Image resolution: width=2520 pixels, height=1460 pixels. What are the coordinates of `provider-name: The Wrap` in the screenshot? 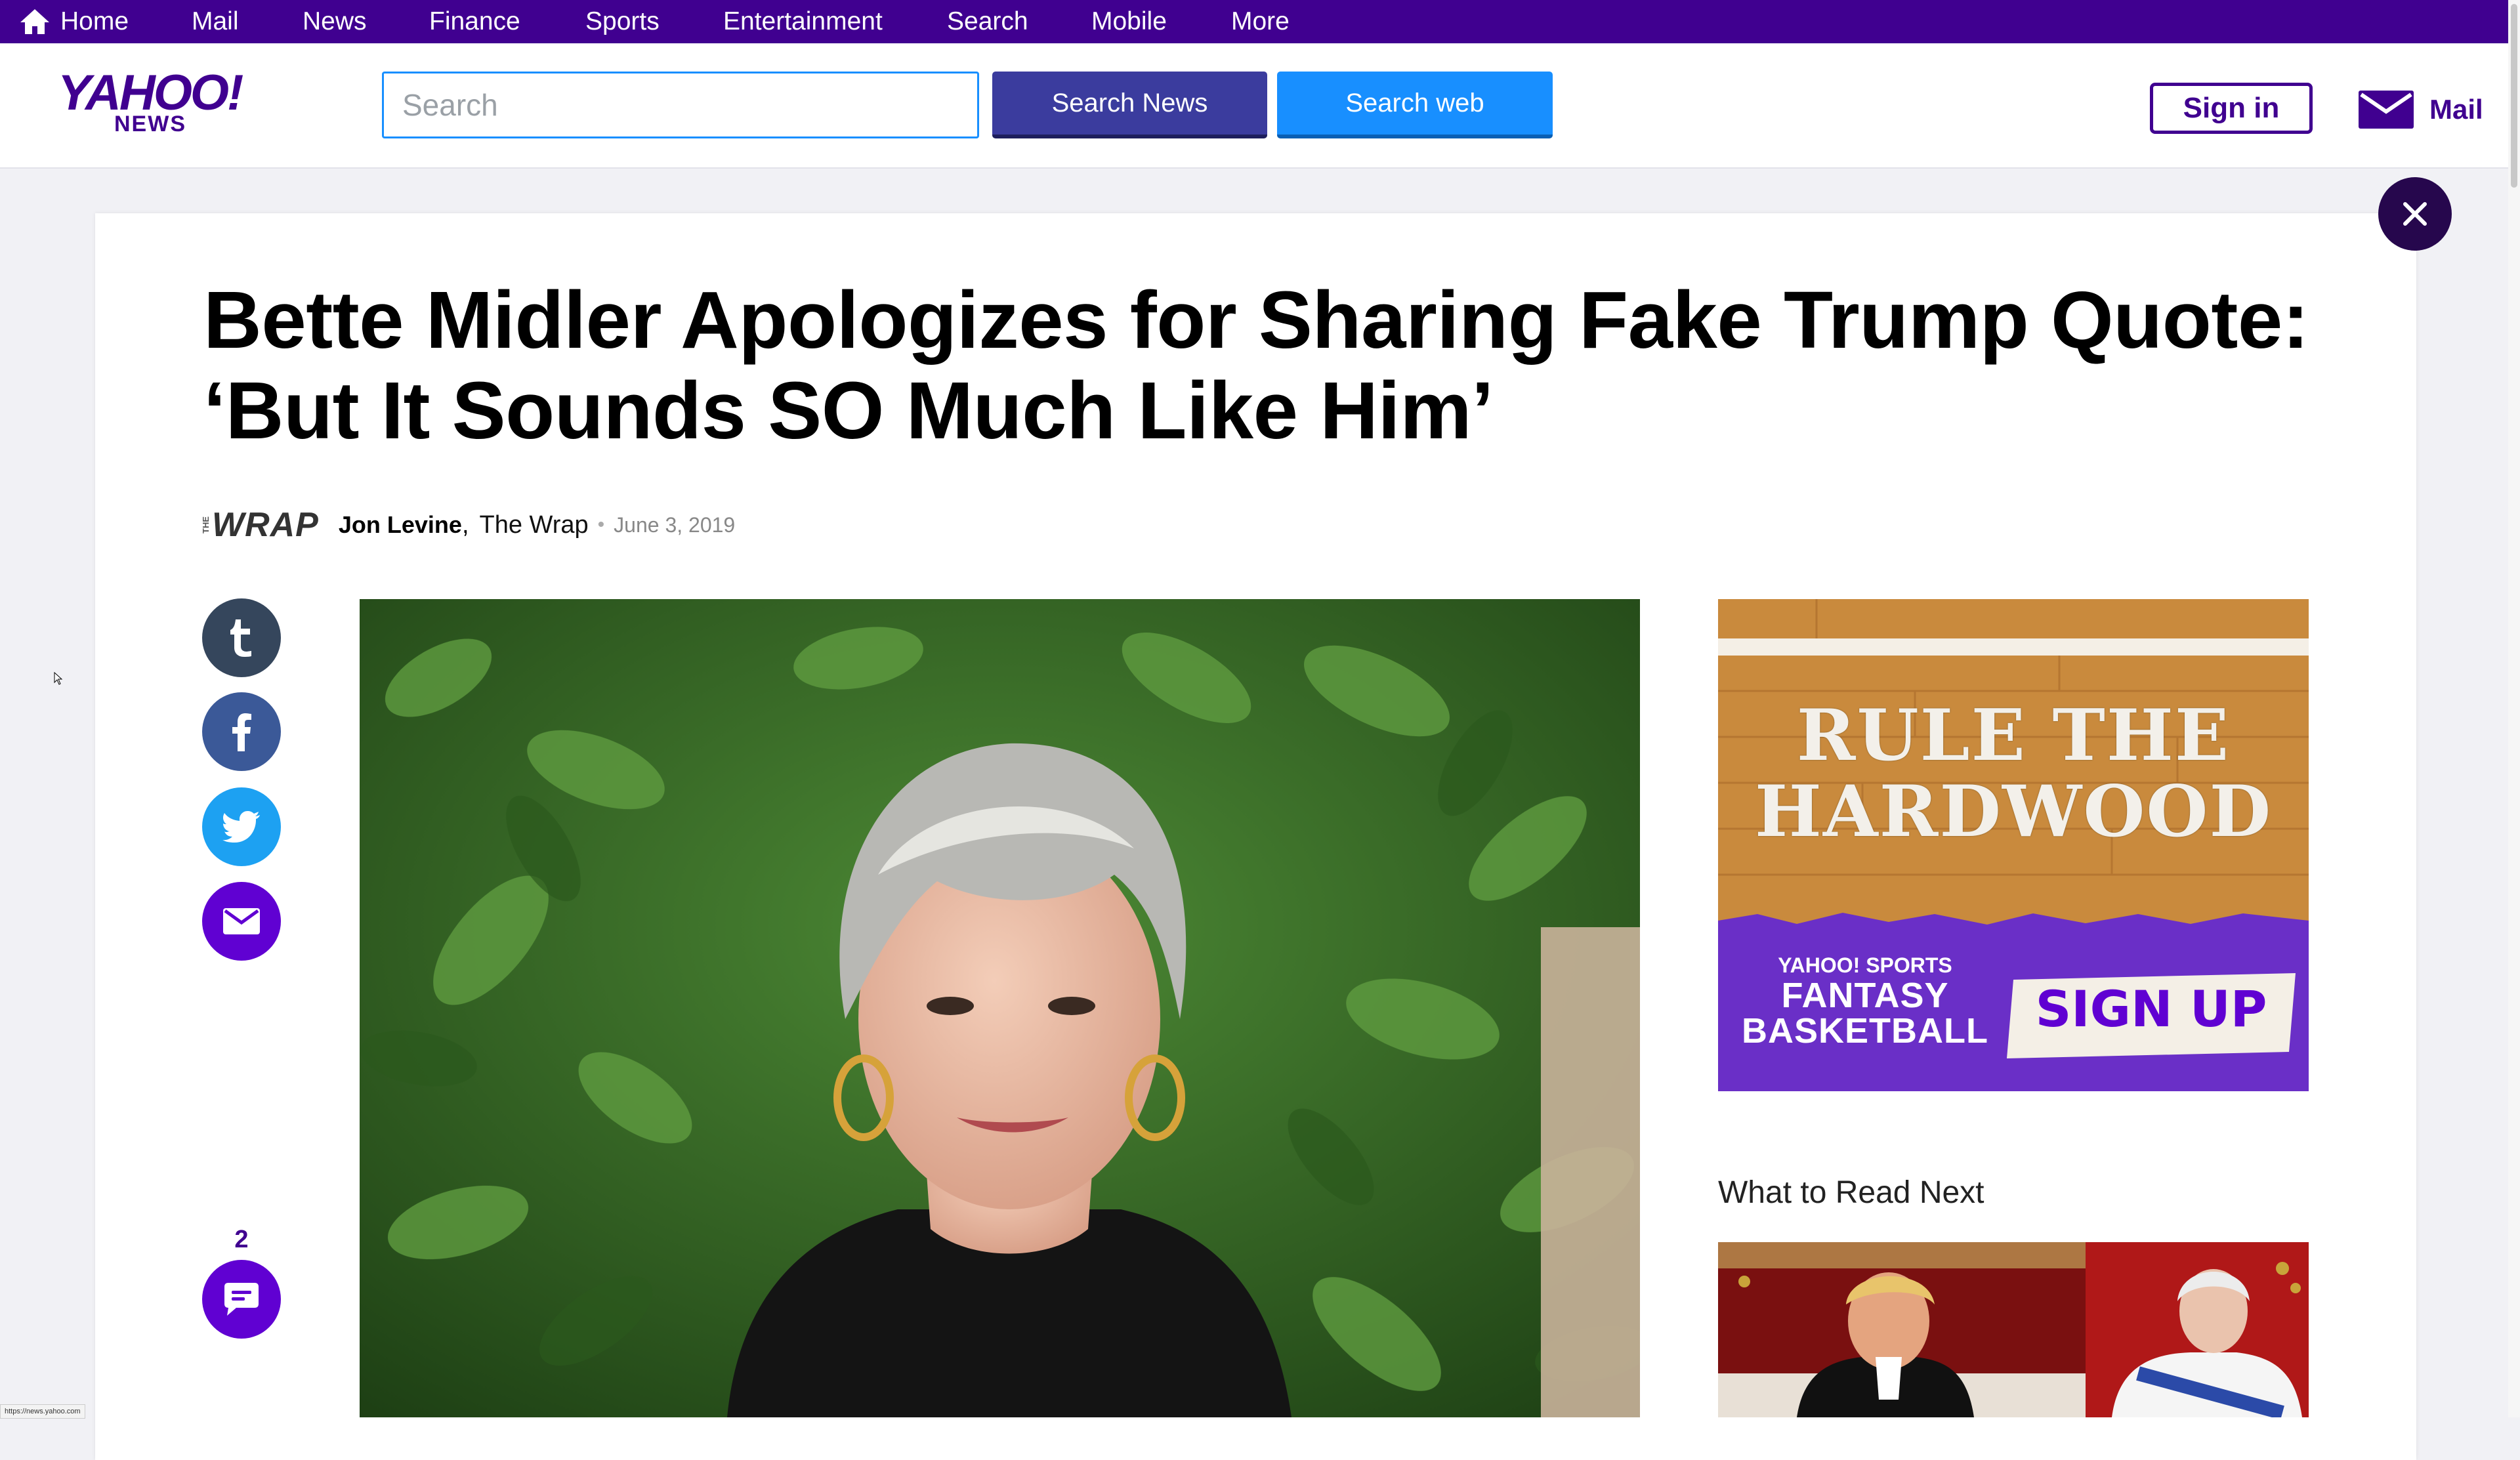 It's located at (534, 525).